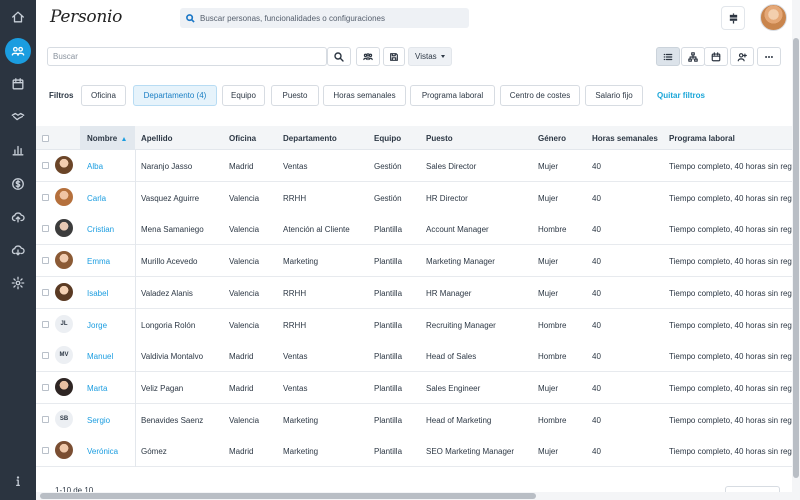  I want to click on filter-horas-semanales: Horas semanales, so click(364, 95).